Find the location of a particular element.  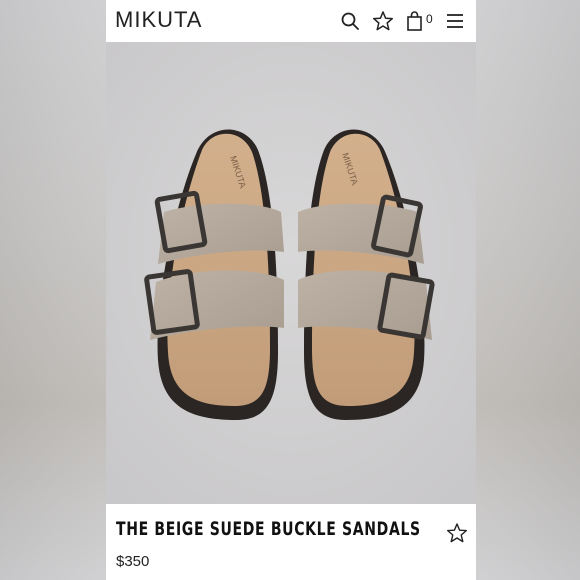

shopping-bag-icon is located at coordinates (415, 21).